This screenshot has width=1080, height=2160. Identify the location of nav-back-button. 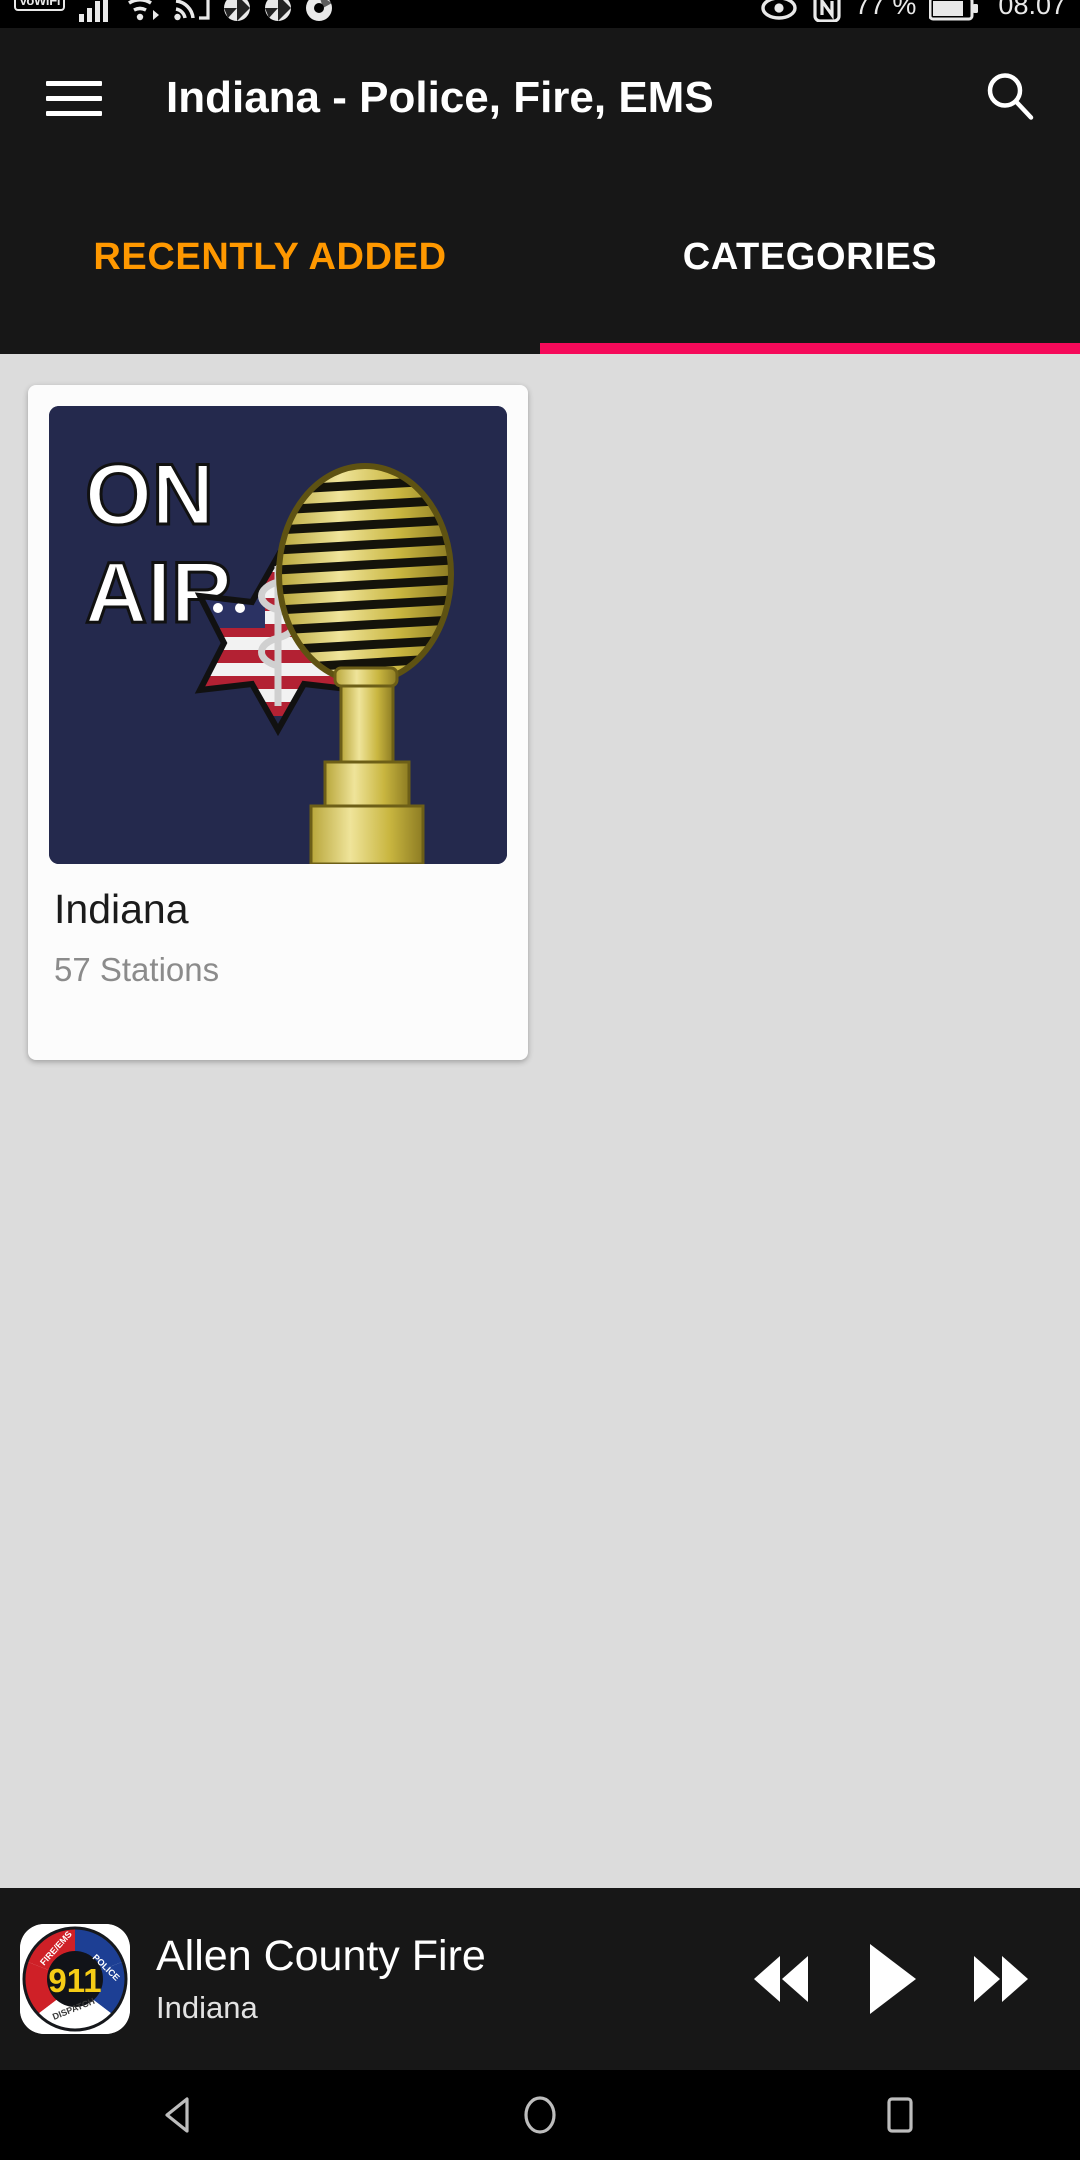
(180, 2115).